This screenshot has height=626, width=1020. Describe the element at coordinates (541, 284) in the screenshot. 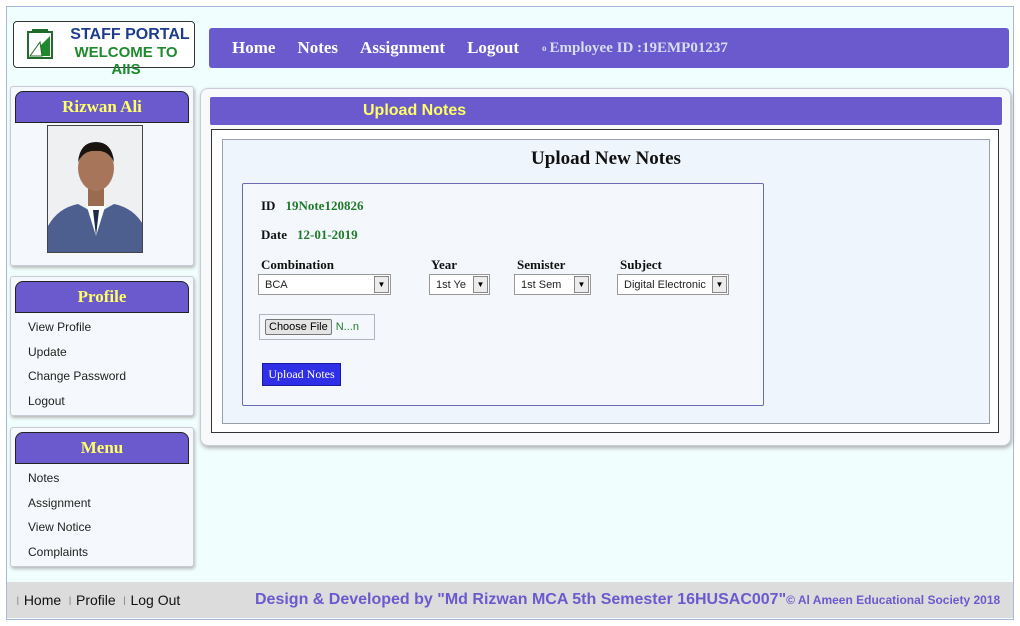

I see `semester-value: 1st Sem` at that location.